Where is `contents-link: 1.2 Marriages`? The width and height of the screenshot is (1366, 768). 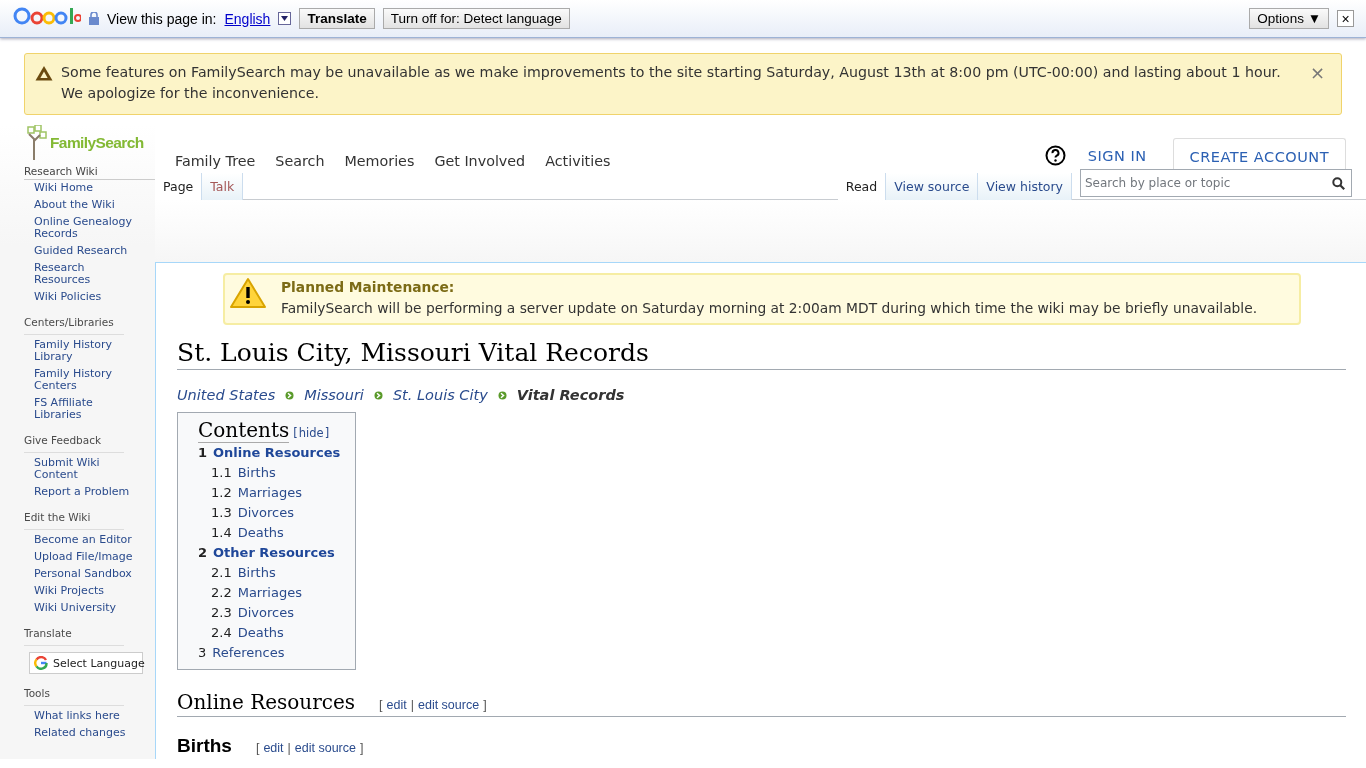 contents-link: 1.2 Marriages is located at coordinates (276, 493).